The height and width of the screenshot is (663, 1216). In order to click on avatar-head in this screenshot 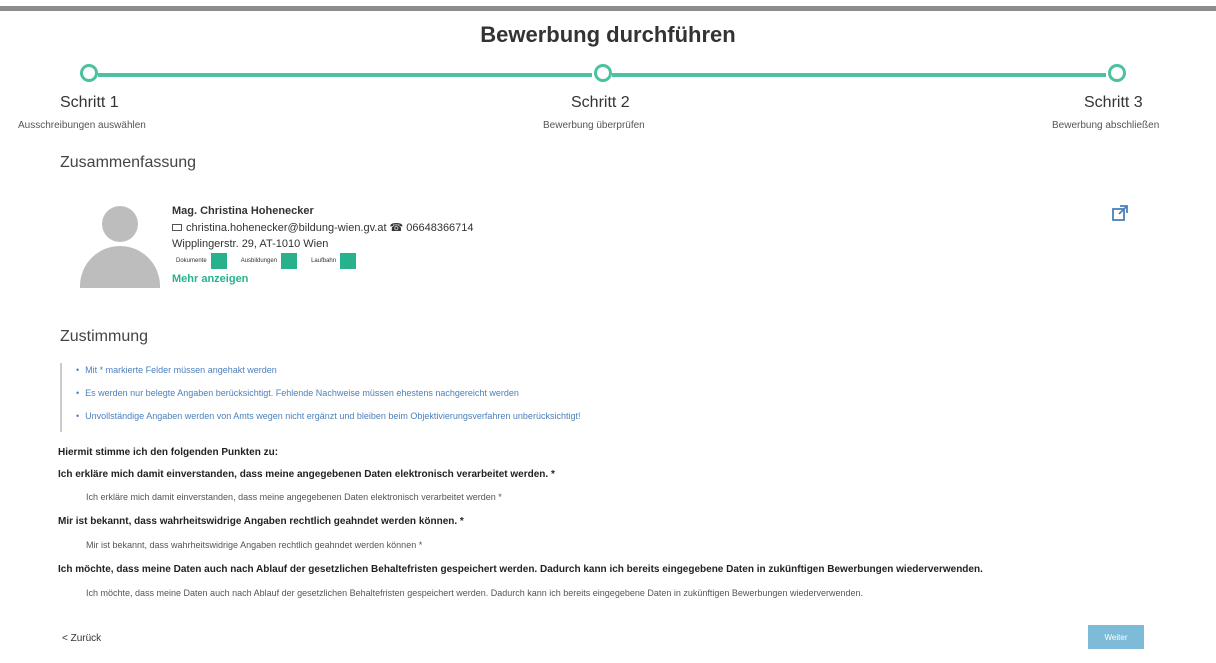, I will do `click(120, 224)`.